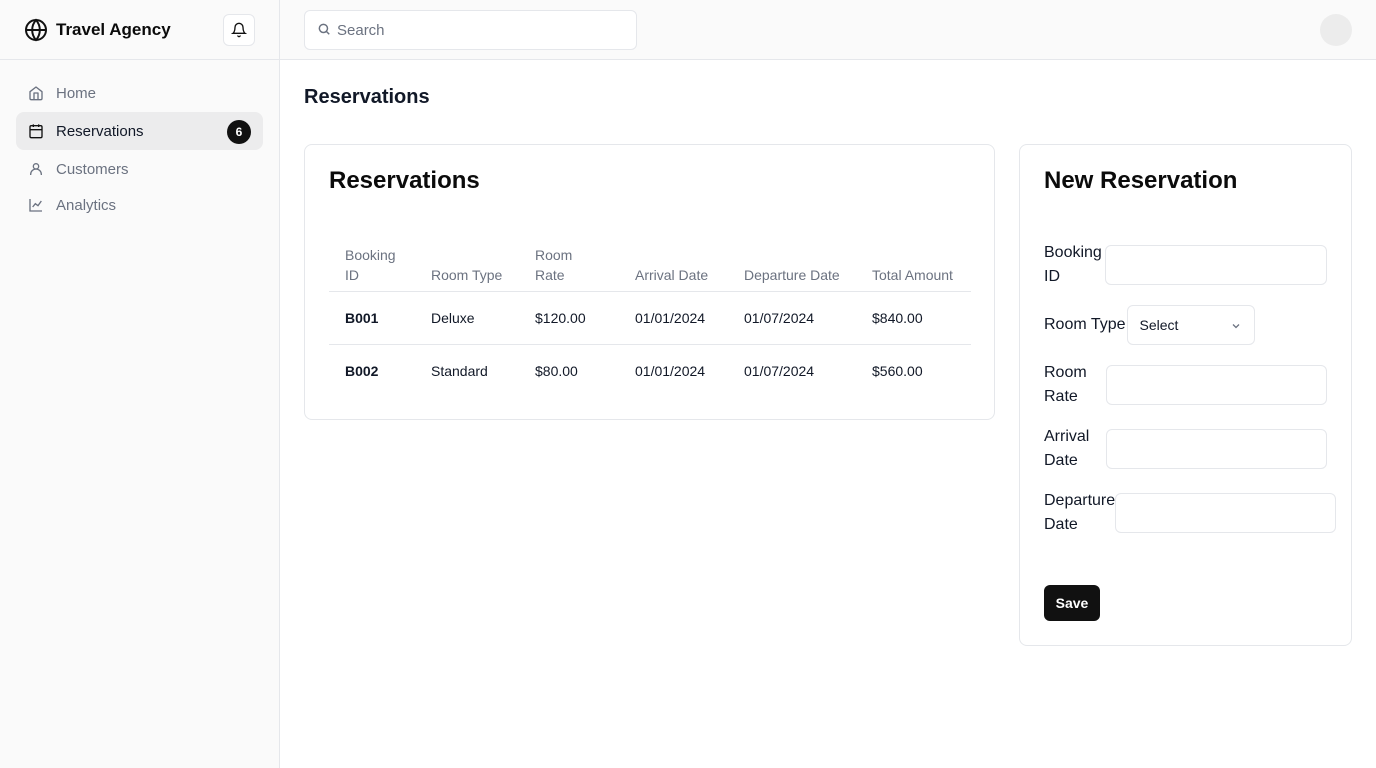  What do you see at coordinates (467, 318) in the screenshot?
I see `cell-room-type: Deluxe` at bounding box center [467, 318].